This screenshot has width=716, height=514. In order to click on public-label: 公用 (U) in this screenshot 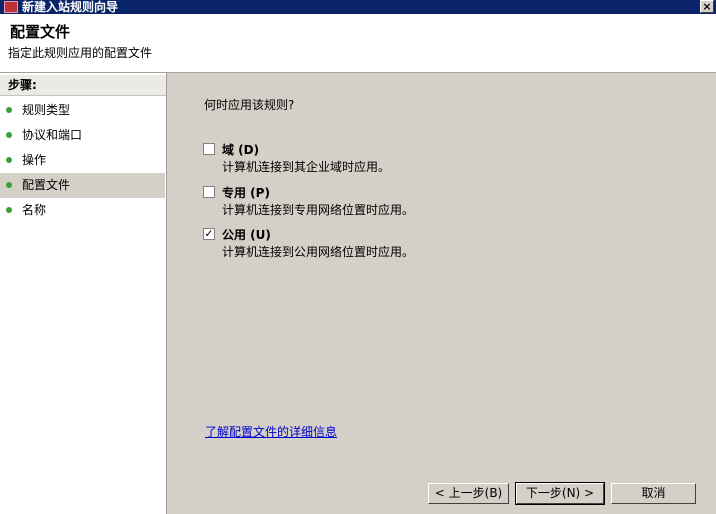, I will do `click(246, 234)`.